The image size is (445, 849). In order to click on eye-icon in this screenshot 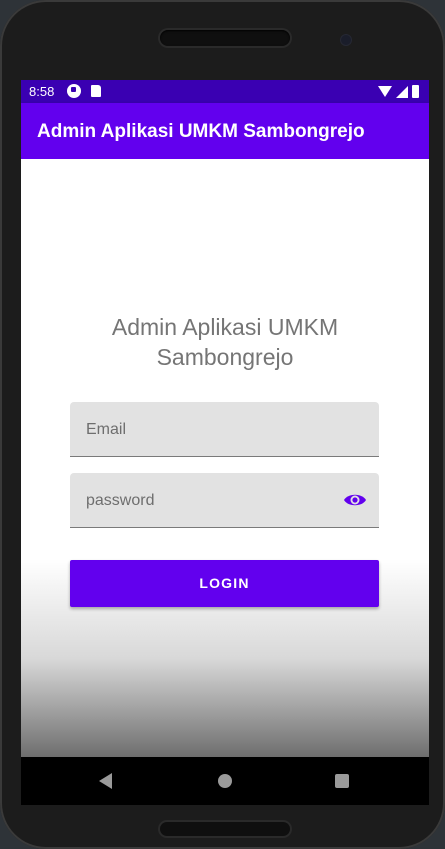, I will do `click(355, 500)`.